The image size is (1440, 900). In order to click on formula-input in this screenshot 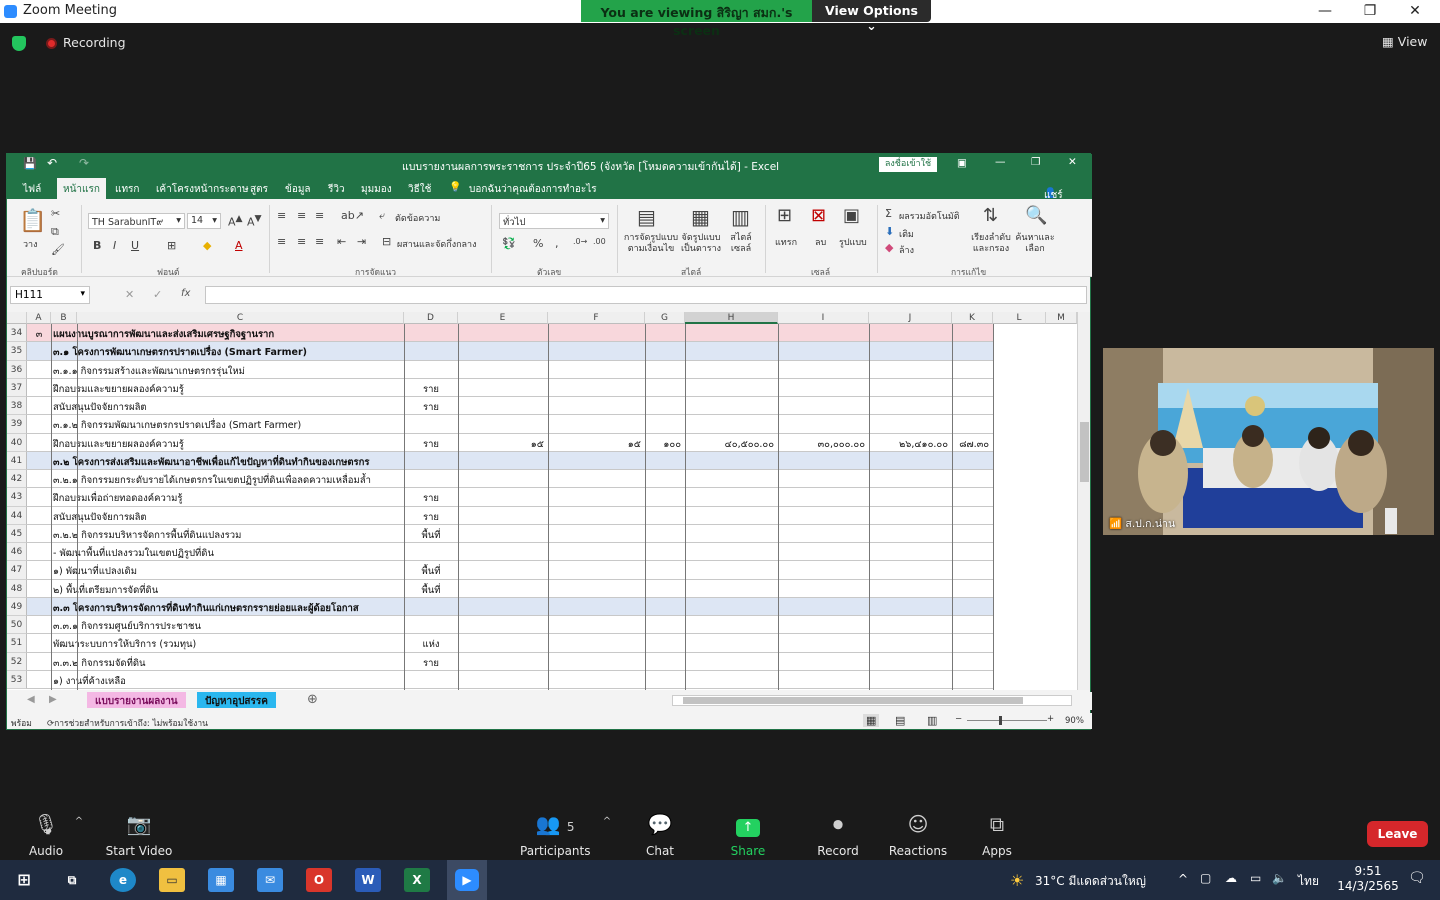, I will do `click(646, 295)`.